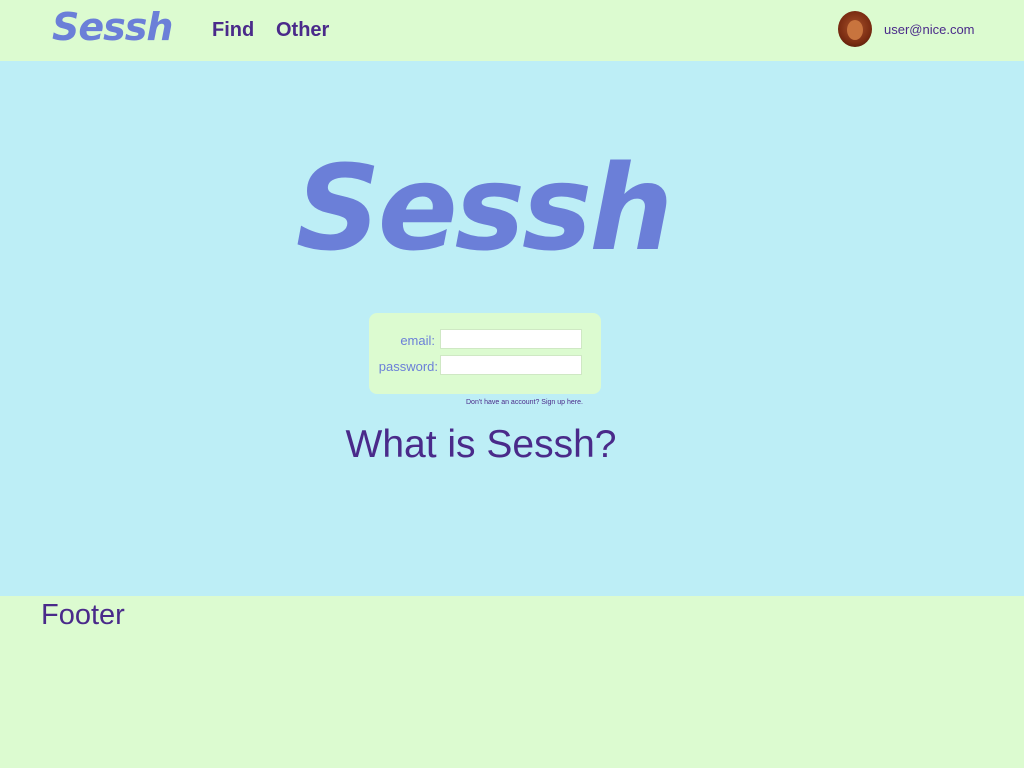  What do you see at coordinates (233, 30) in the screenshot?
I see `nav-link-find: Find` at bounding box center [233, 30].